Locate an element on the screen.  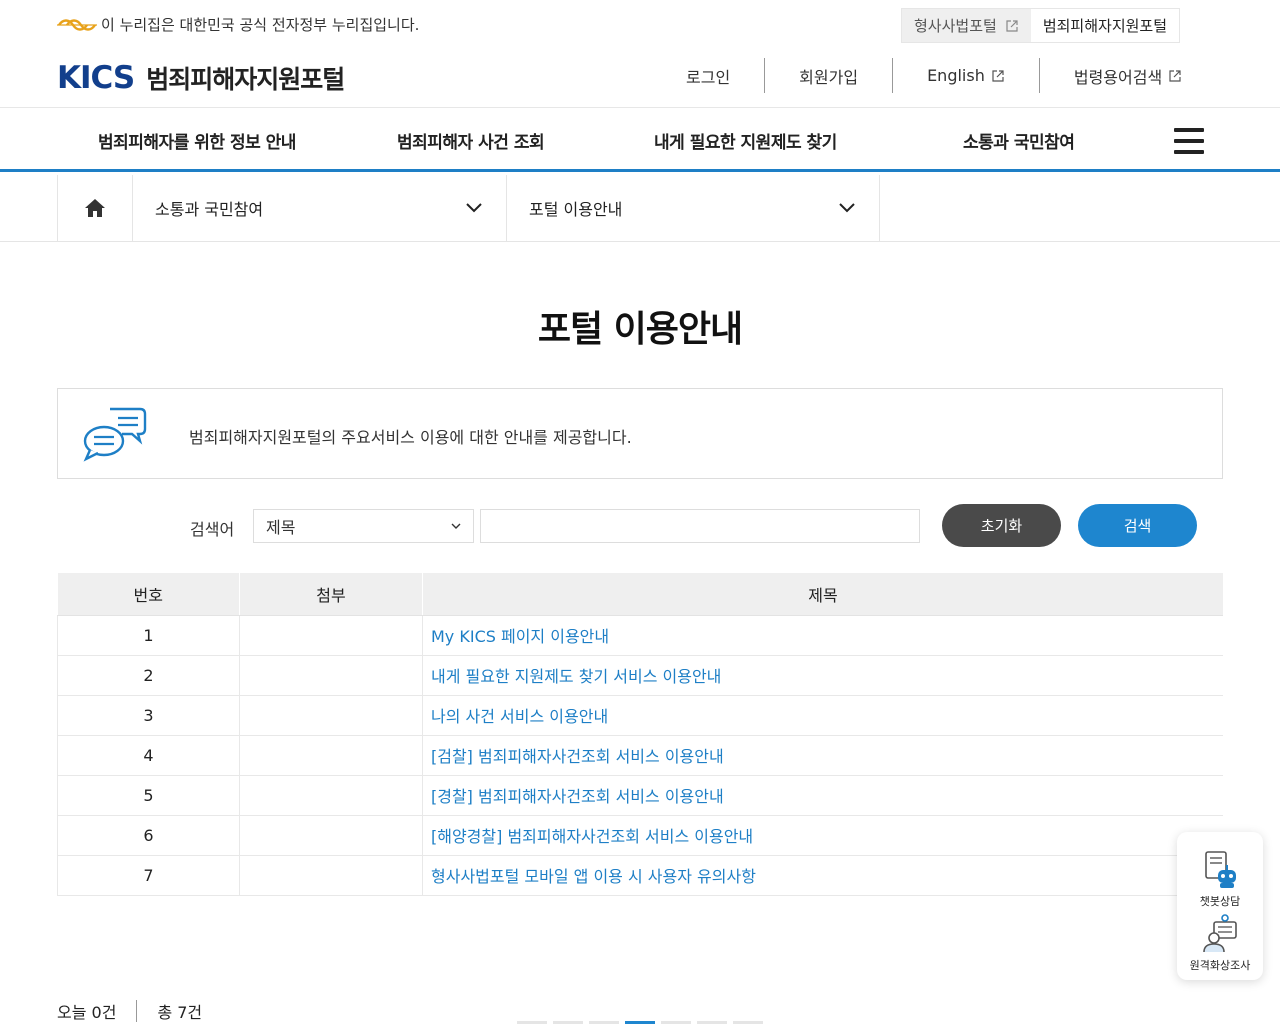
gov-notice-text: 이 누리집은 대한민국 공식 전자정부 누리집입니다. is located at coordinates (260, 25).